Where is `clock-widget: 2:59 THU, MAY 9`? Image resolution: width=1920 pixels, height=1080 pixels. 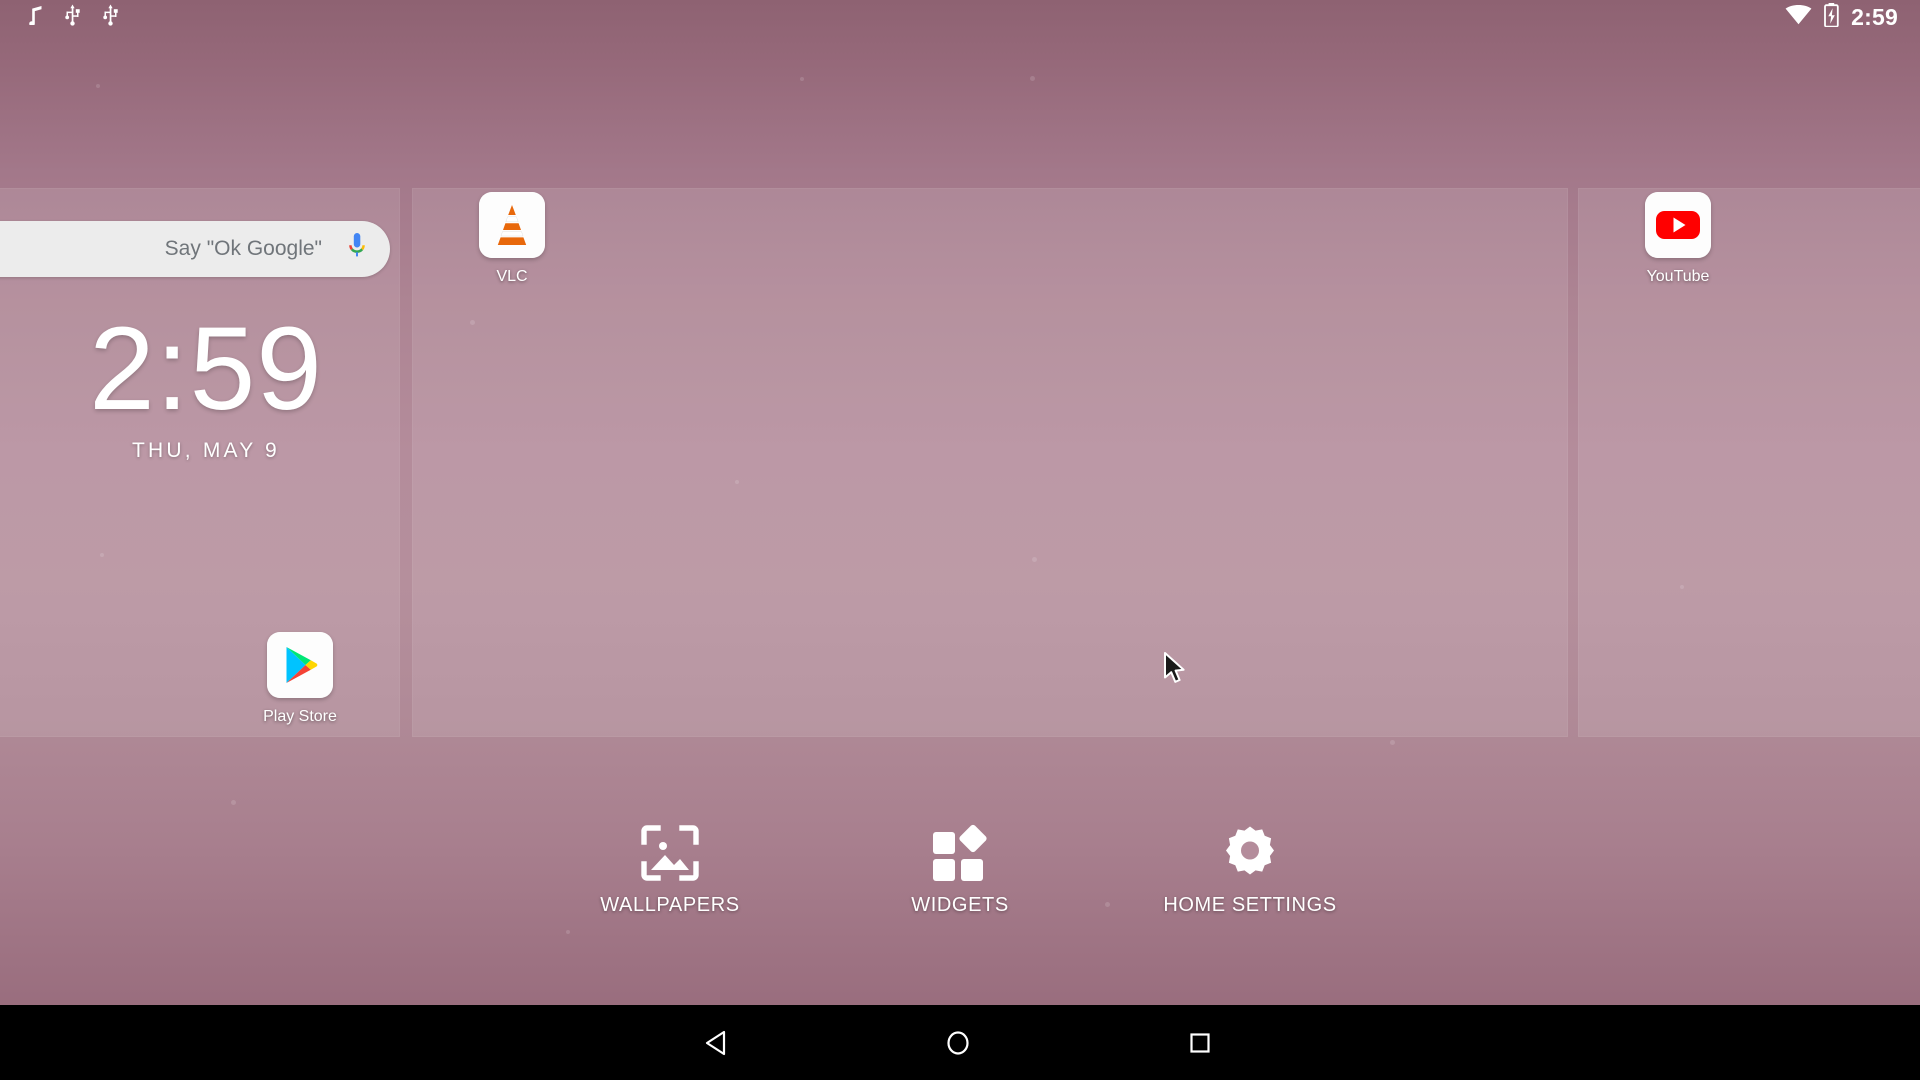
clock-widget: 2:59 THU, MAY 9 is located at coordinates (206, 383).